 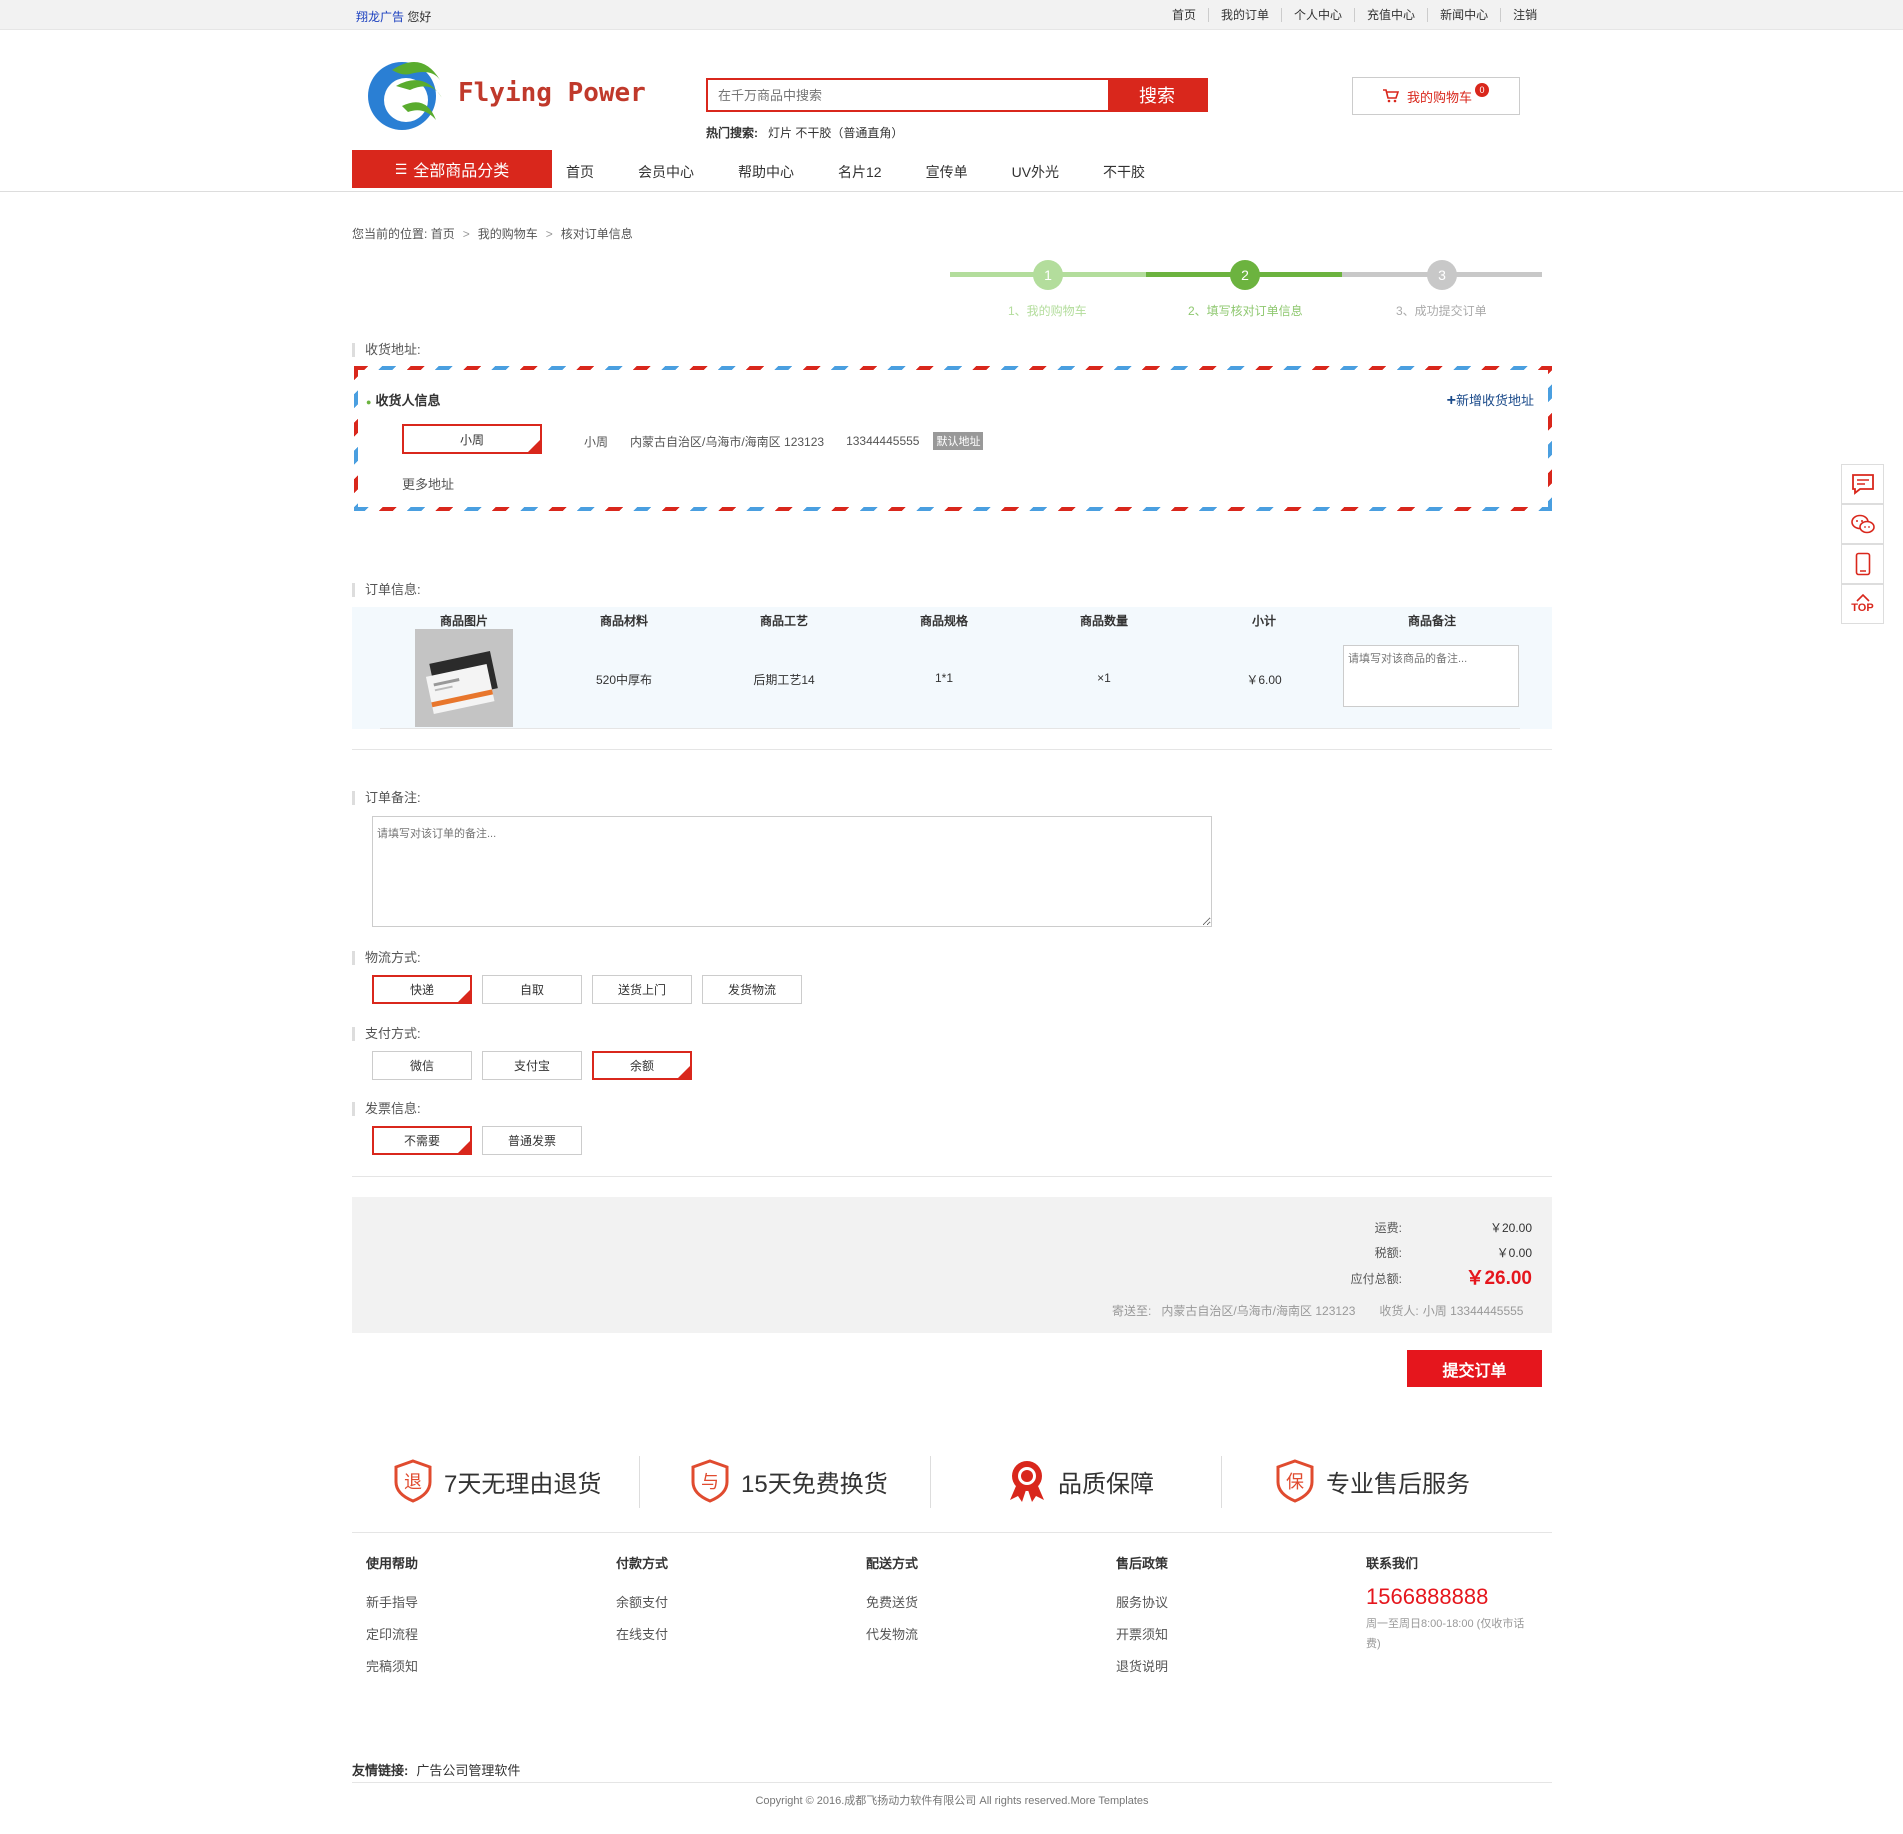 I want to click on plus-icon: +, so click(x=1451, y=400).